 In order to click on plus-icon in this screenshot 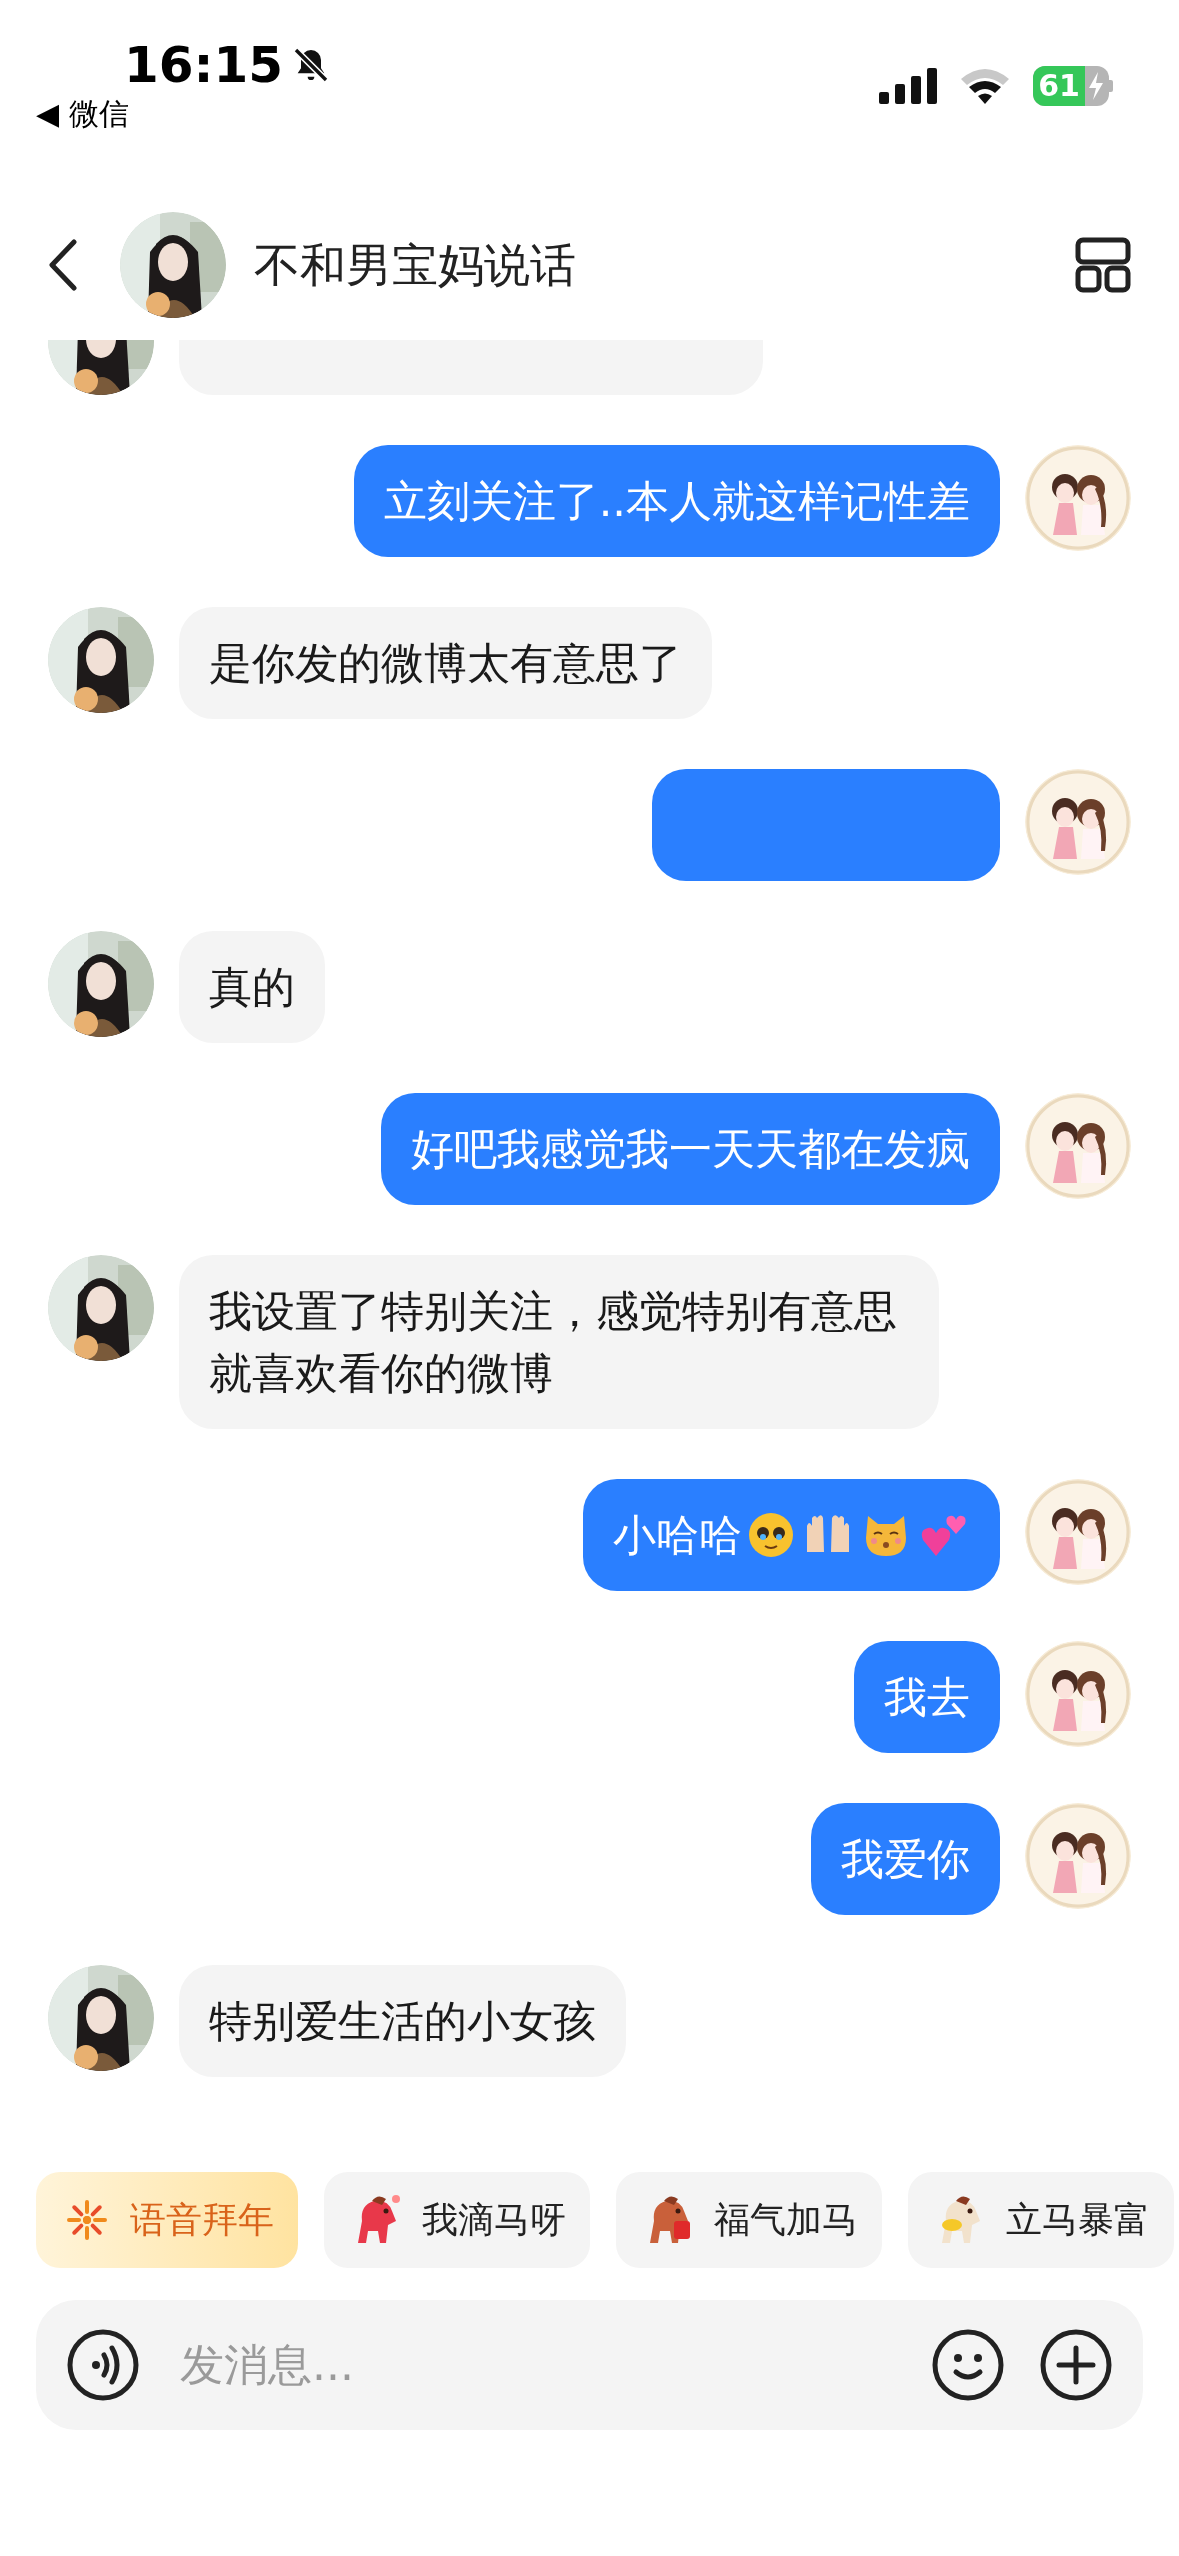, I will do `click(1076, 2365)`.